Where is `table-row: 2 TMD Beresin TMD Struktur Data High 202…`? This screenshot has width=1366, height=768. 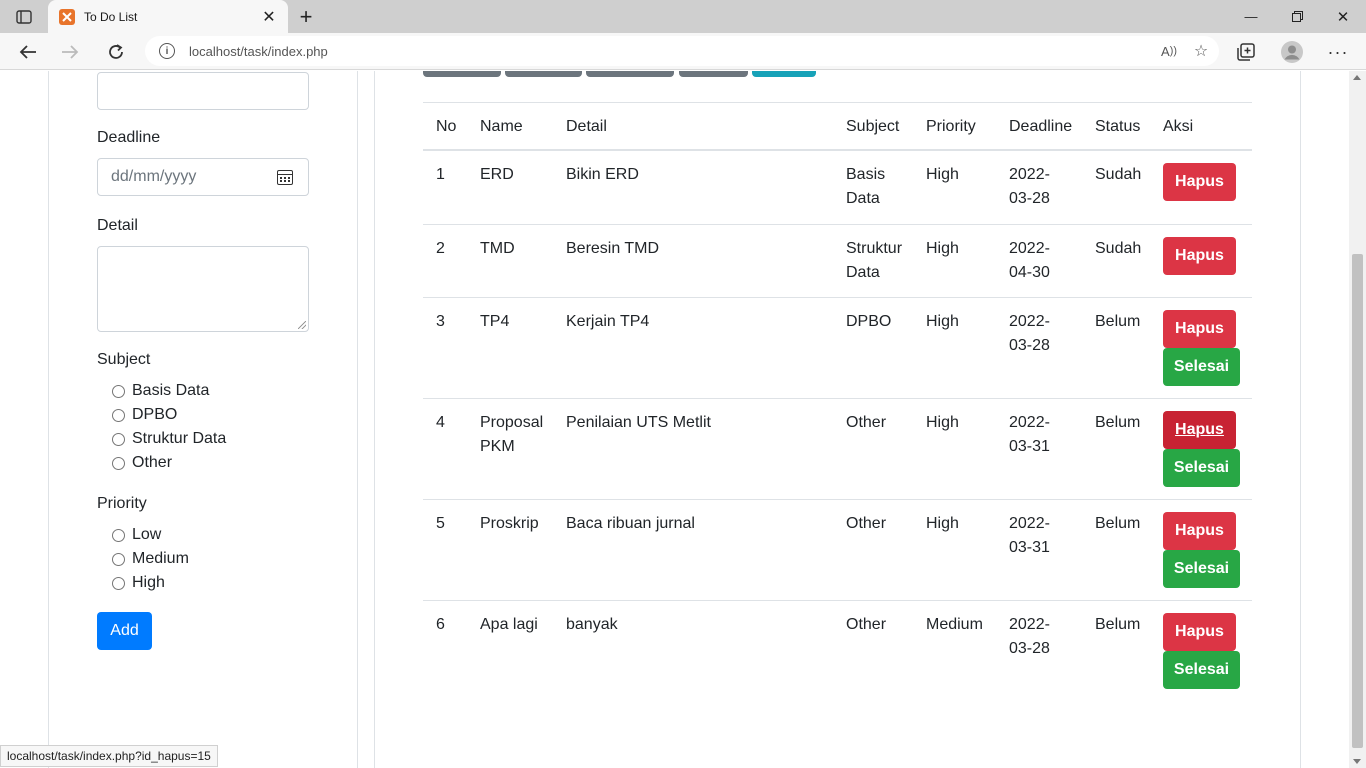 table-row: 2 TMD Beresin TMD Struktur Data High 202… is located at coordinates (837, 260).